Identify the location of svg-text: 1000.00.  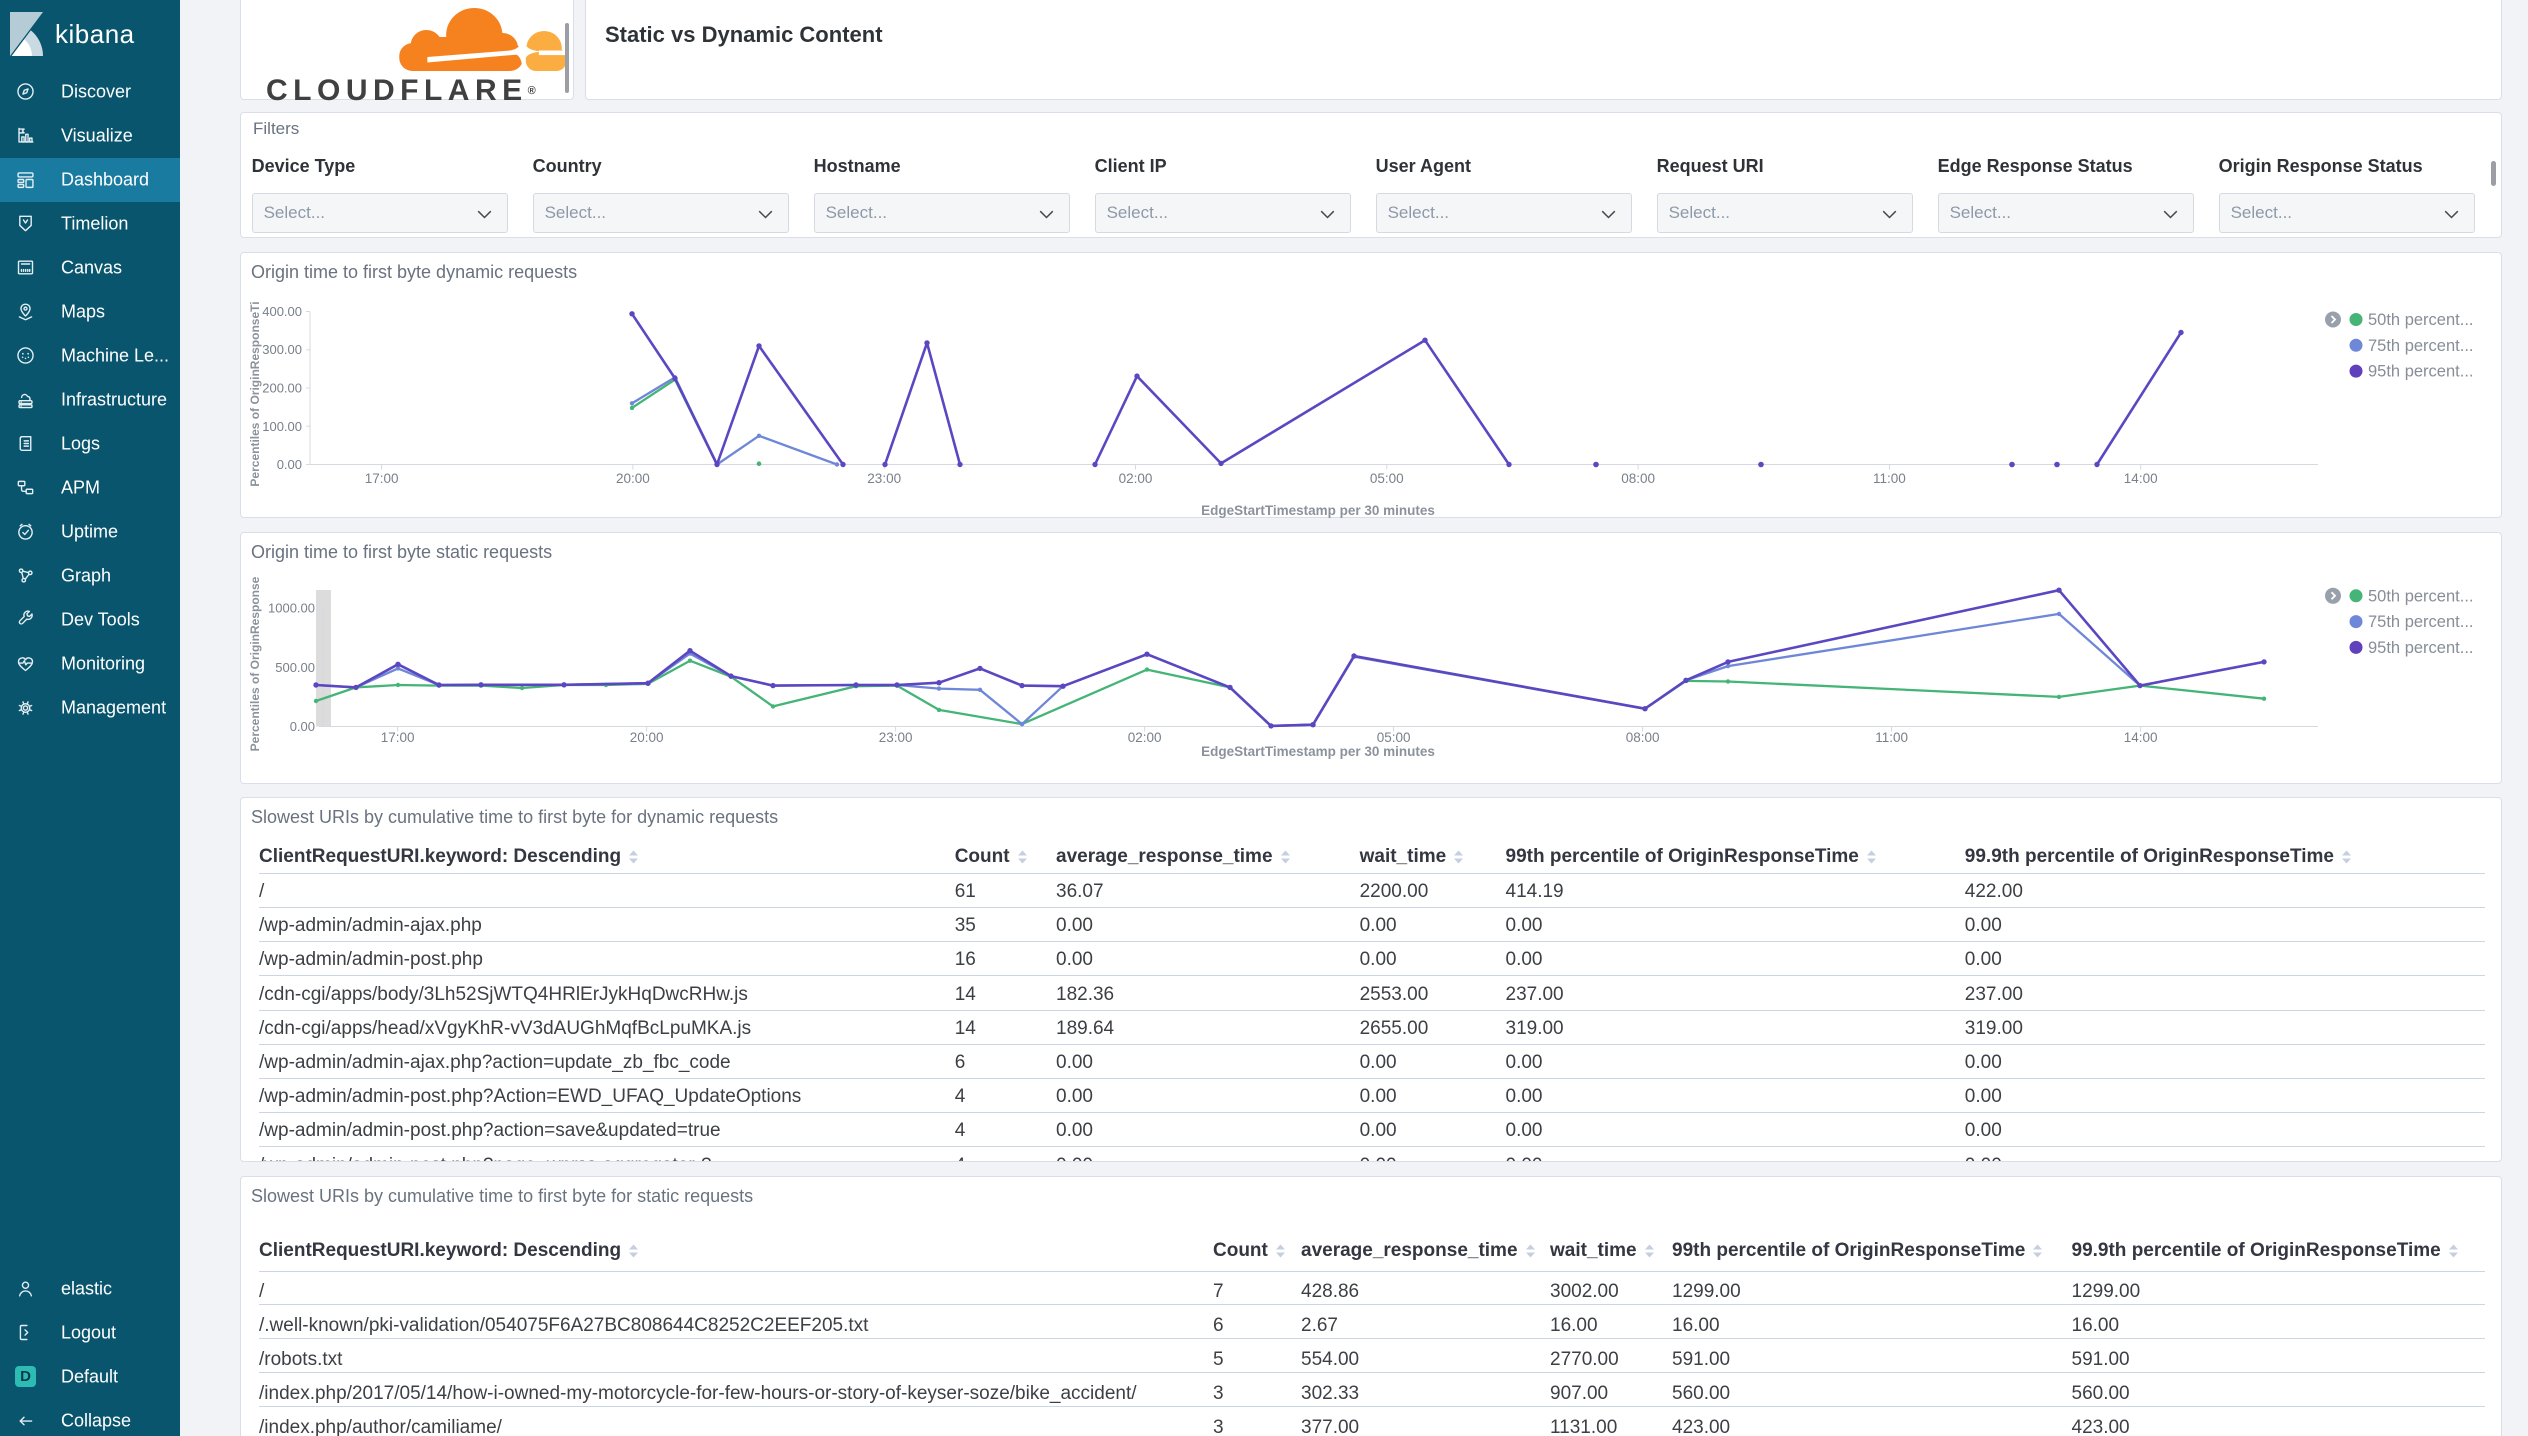
(291, 608).